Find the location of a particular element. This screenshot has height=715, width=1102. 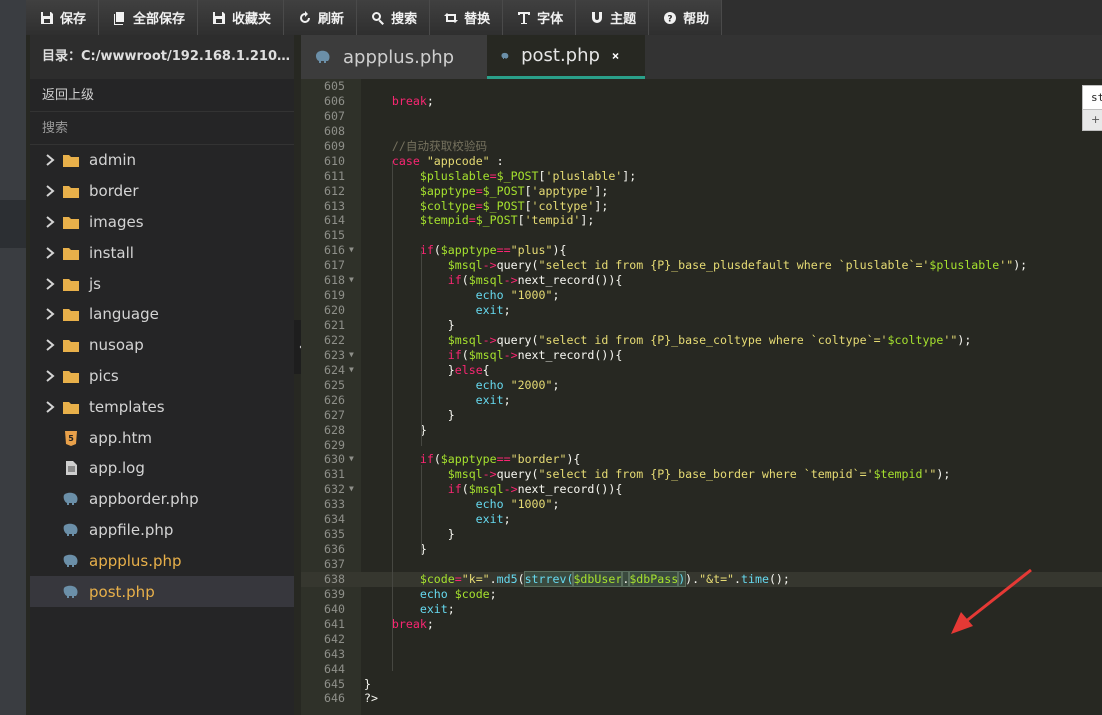

code-token: [ is located at coordinates (521, 220).